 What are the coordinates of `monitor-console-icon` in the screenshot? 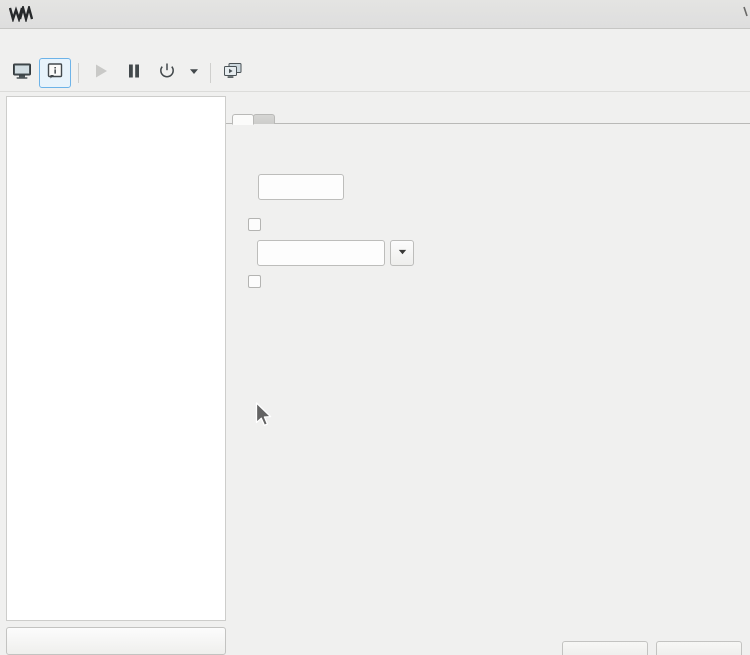 It's located at (22, 73).